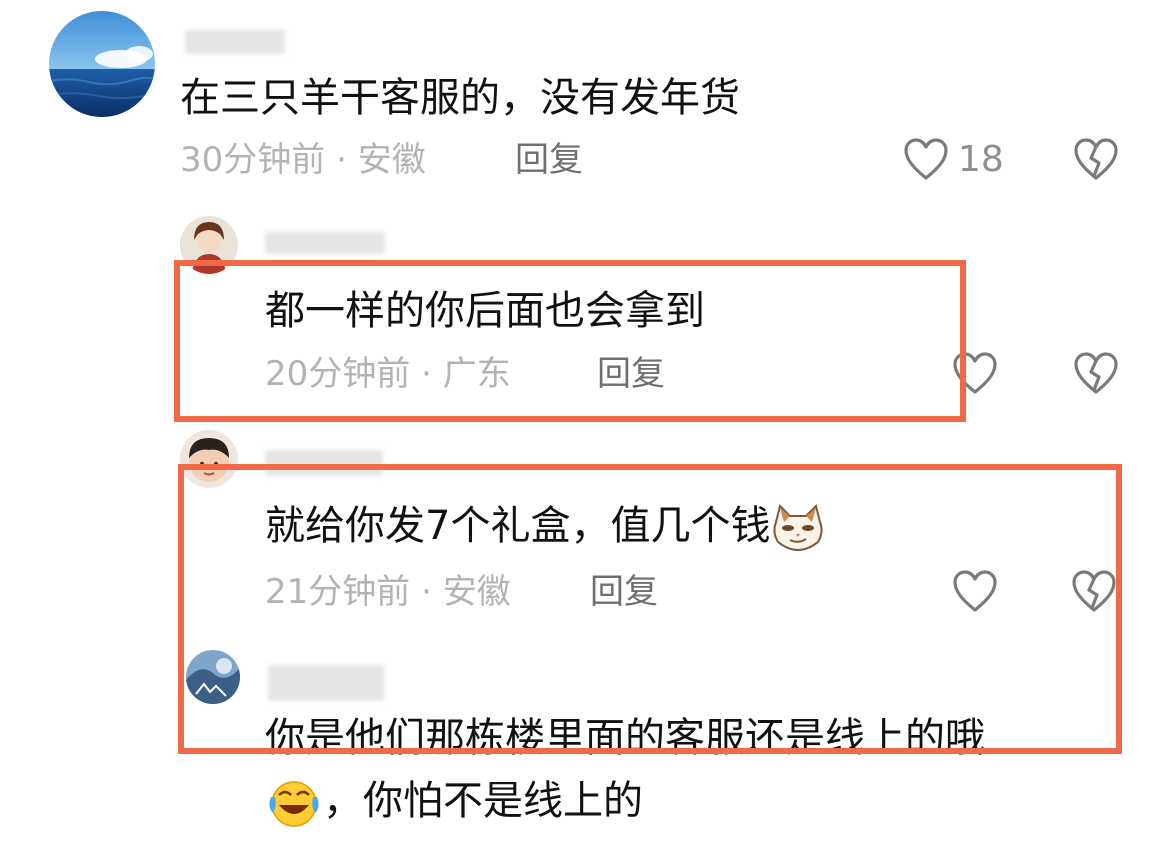 This screenshot has width=1170, height=845. What do you see at coordinates (485, 311) in the screenshot?
I see `comment-text: 都一样的你后面也会拿到` at bounding box center [485, 311].